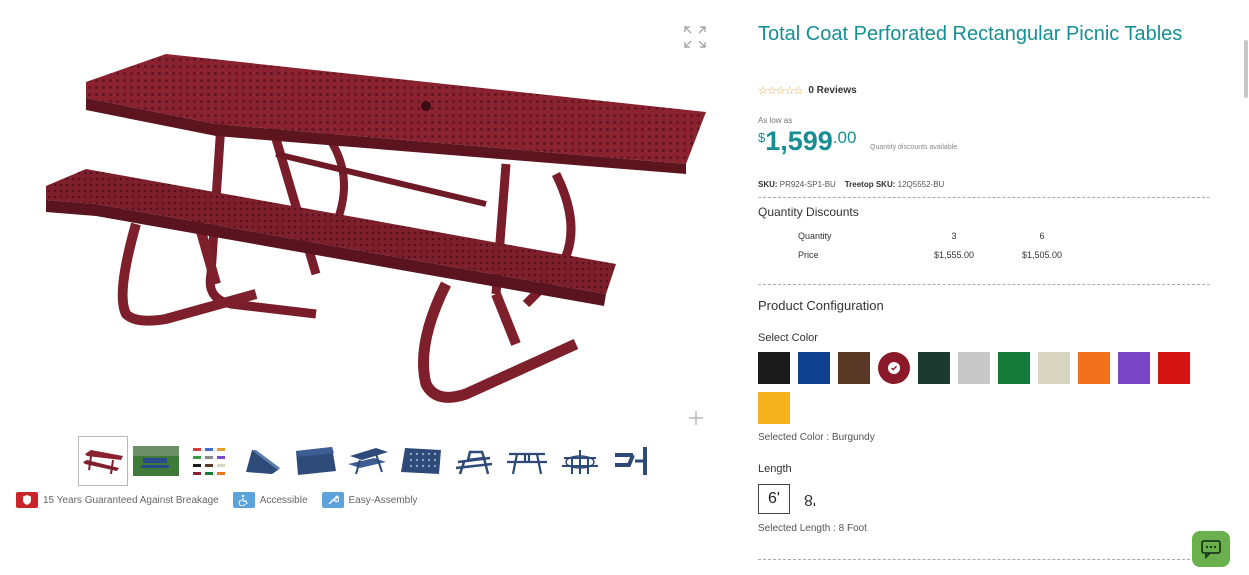 This screenshot has width=1249, height=575. I want to click on quantity-discount-table: Quantity 3 6 Price $1,555.00 $1,505.00, so click(942, 245).